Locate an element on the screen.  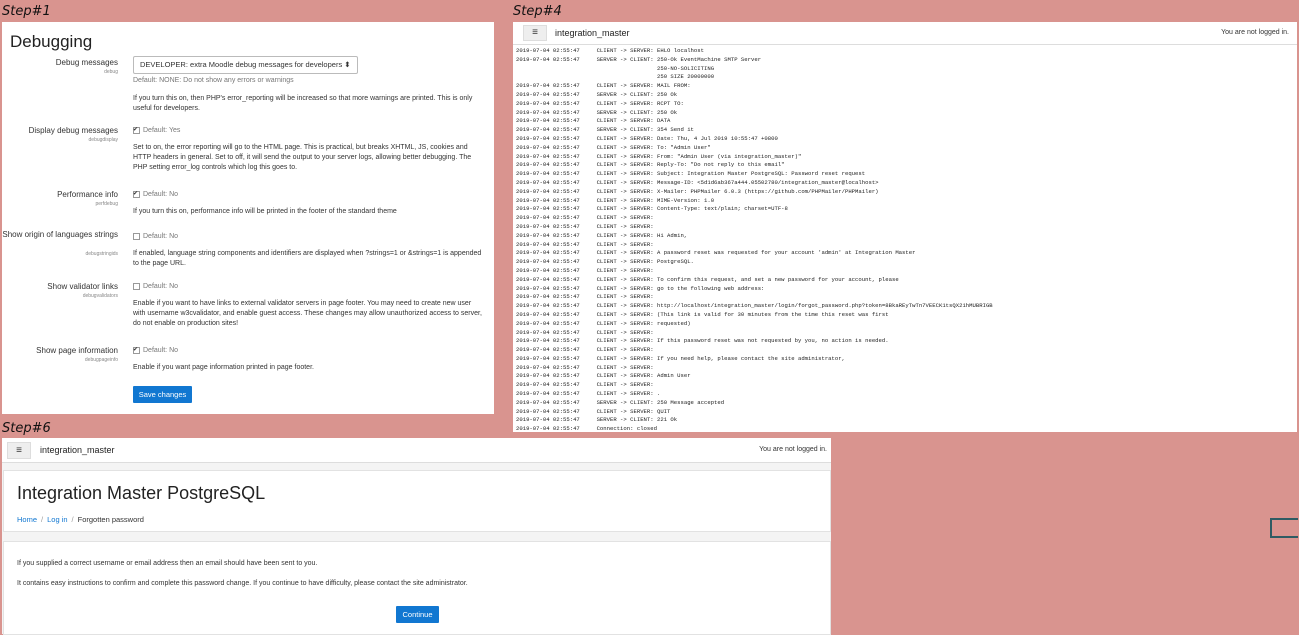
setting-title: Show origin of languages strings is located at coordinates (60, 234).